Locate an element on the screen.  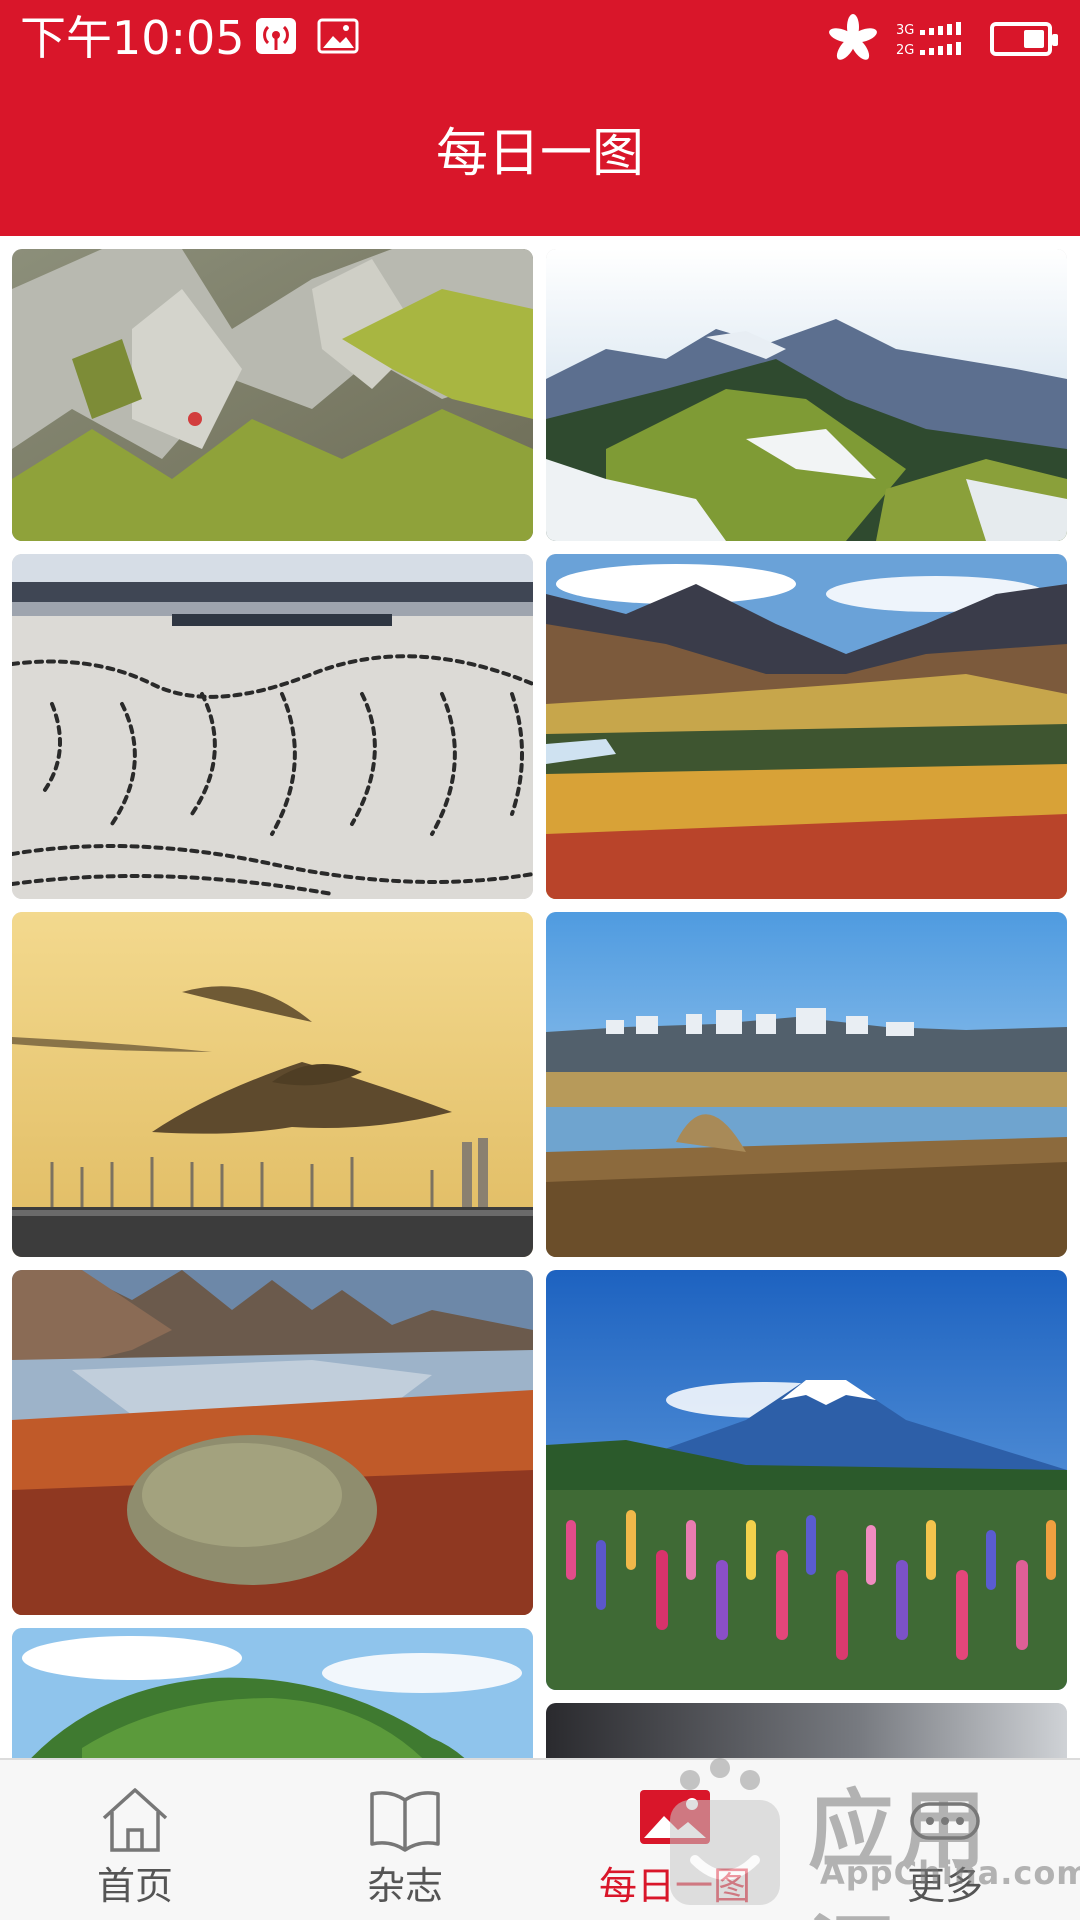
photo-tile-autumn-valley is located at coordinates (806, 726).